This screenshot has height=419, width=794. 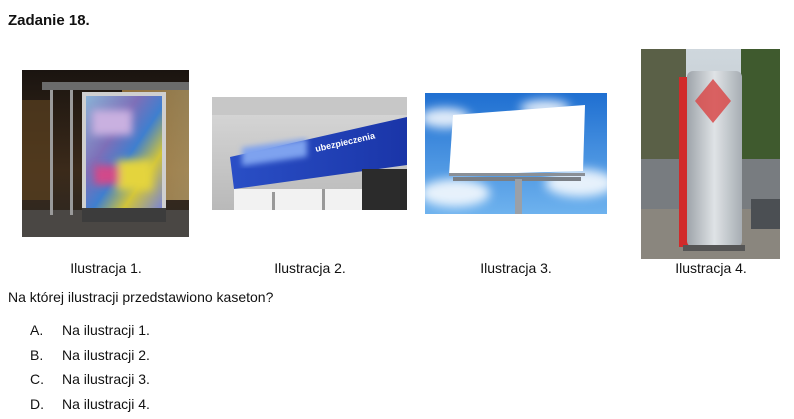 I want to click on illustration-1-caption: Ilustracja 1., so click(x=106, y=268).